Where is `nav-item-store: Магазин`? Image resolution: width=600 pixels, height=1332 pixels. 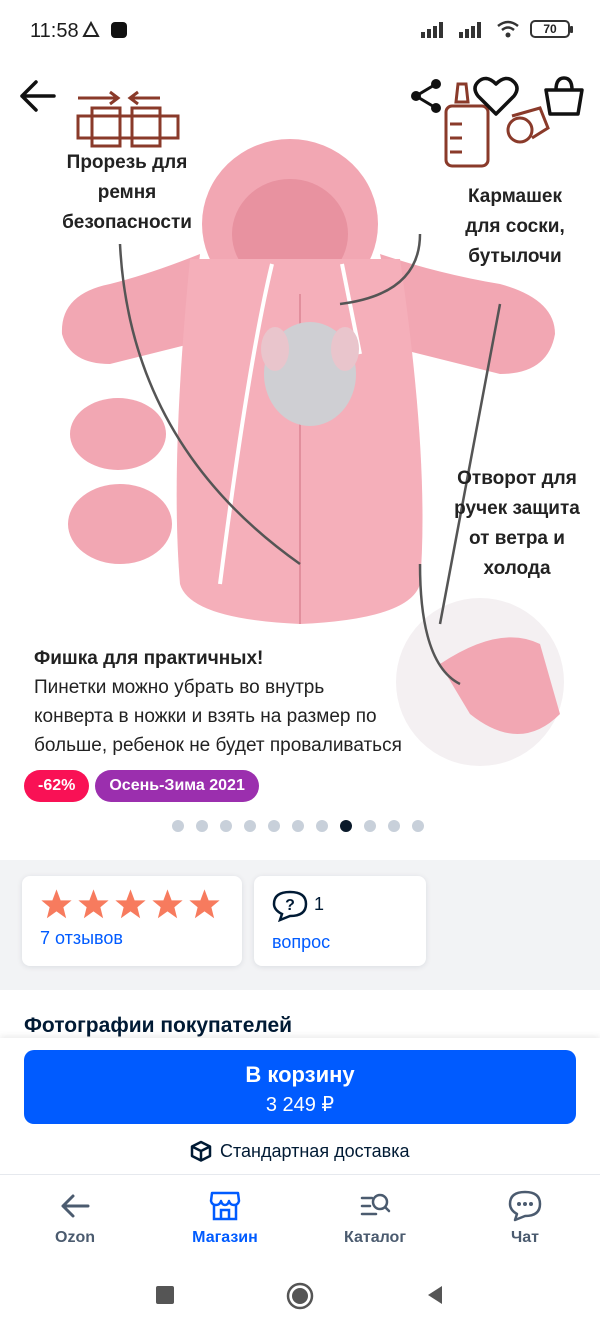
nav-item-store: Магазин is located at coordinates (225, 1218).